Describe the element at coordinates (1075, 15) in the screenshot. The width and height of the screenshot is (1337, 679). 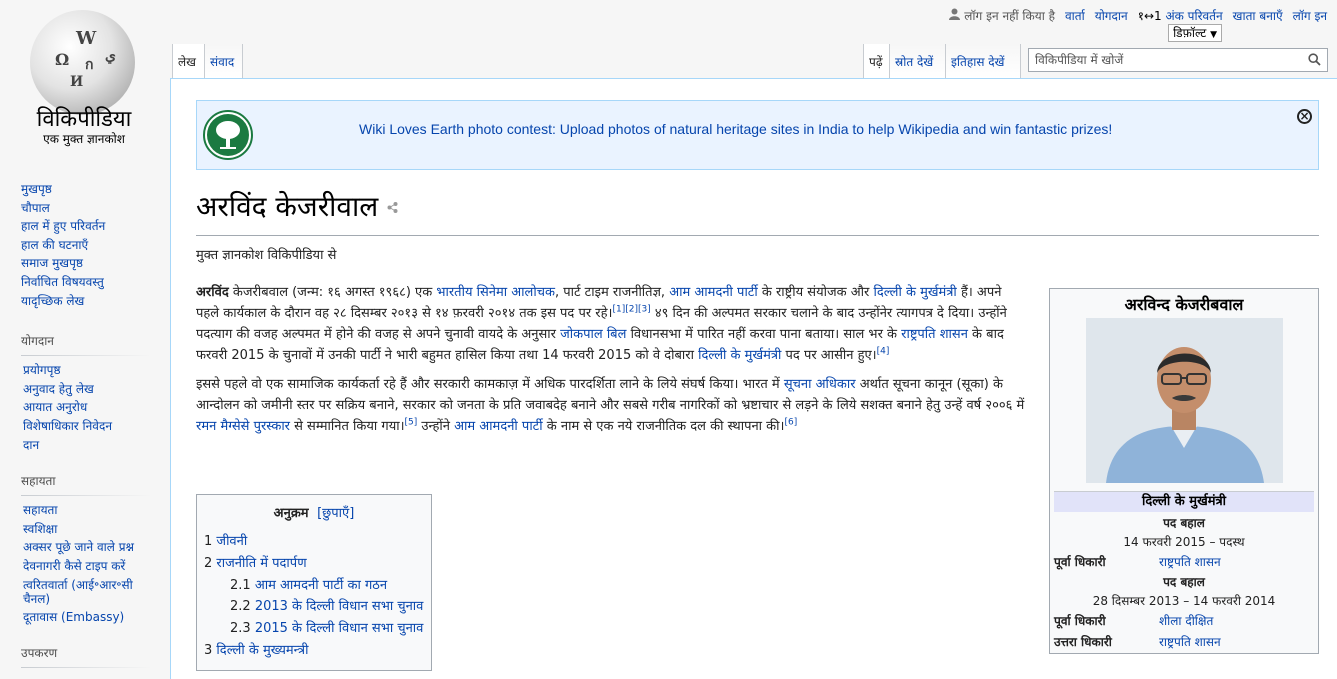
I see `talk-link: वार्ता` at that location.